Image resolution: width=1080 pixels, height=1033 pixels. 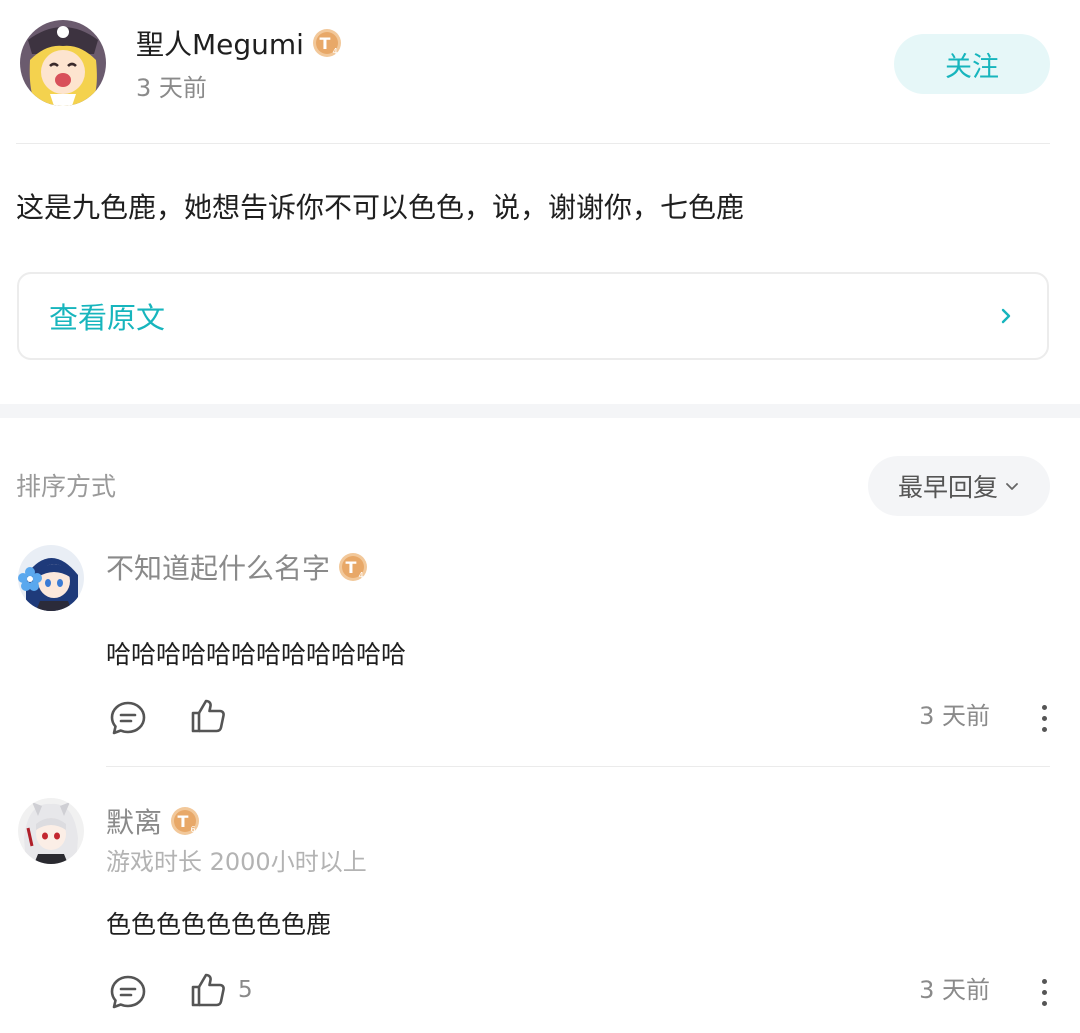 What do you see at coordinates (134, 822) in the screenshot?
I see `commenter-name: 默离` at bounding box center [134, 822].